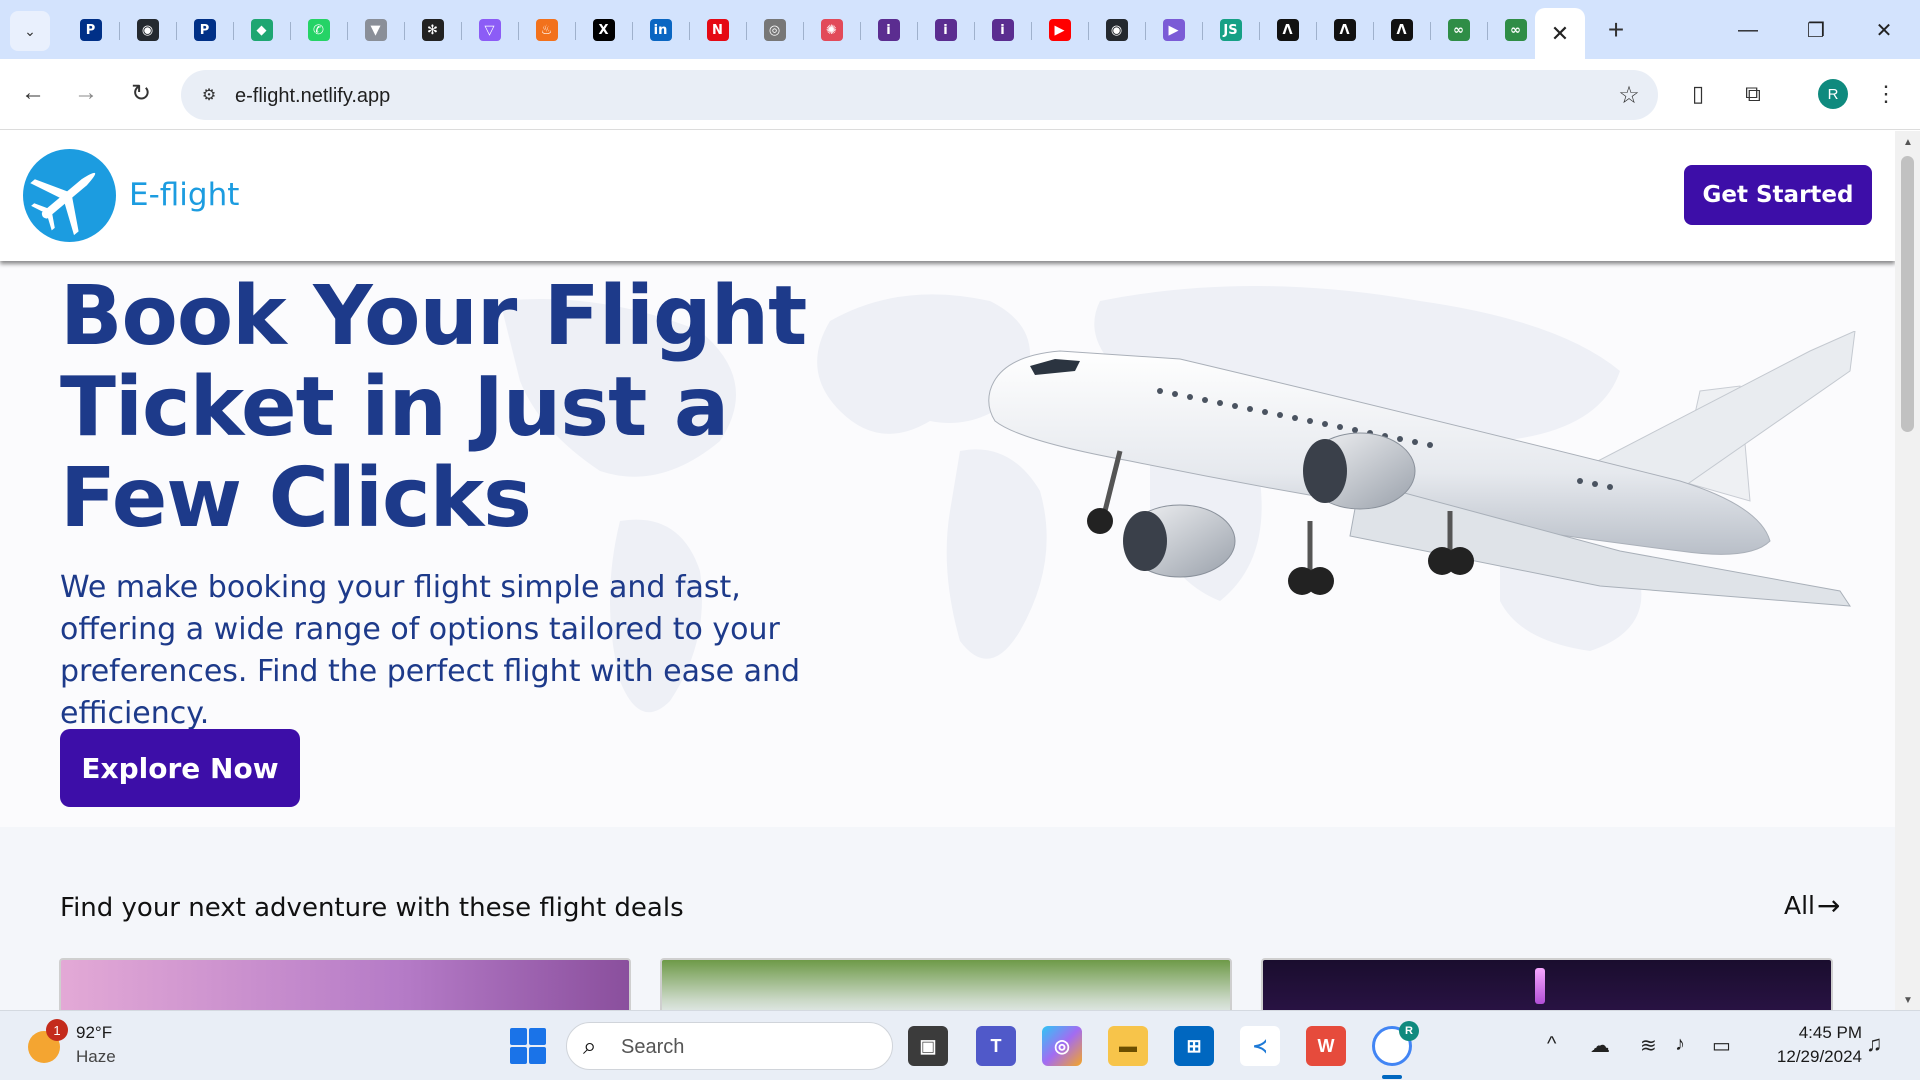 The height and width of the screenshot is (1080, 1920). I want to click on pinned-tab-devto-2: Λ, so click(1344, 30).